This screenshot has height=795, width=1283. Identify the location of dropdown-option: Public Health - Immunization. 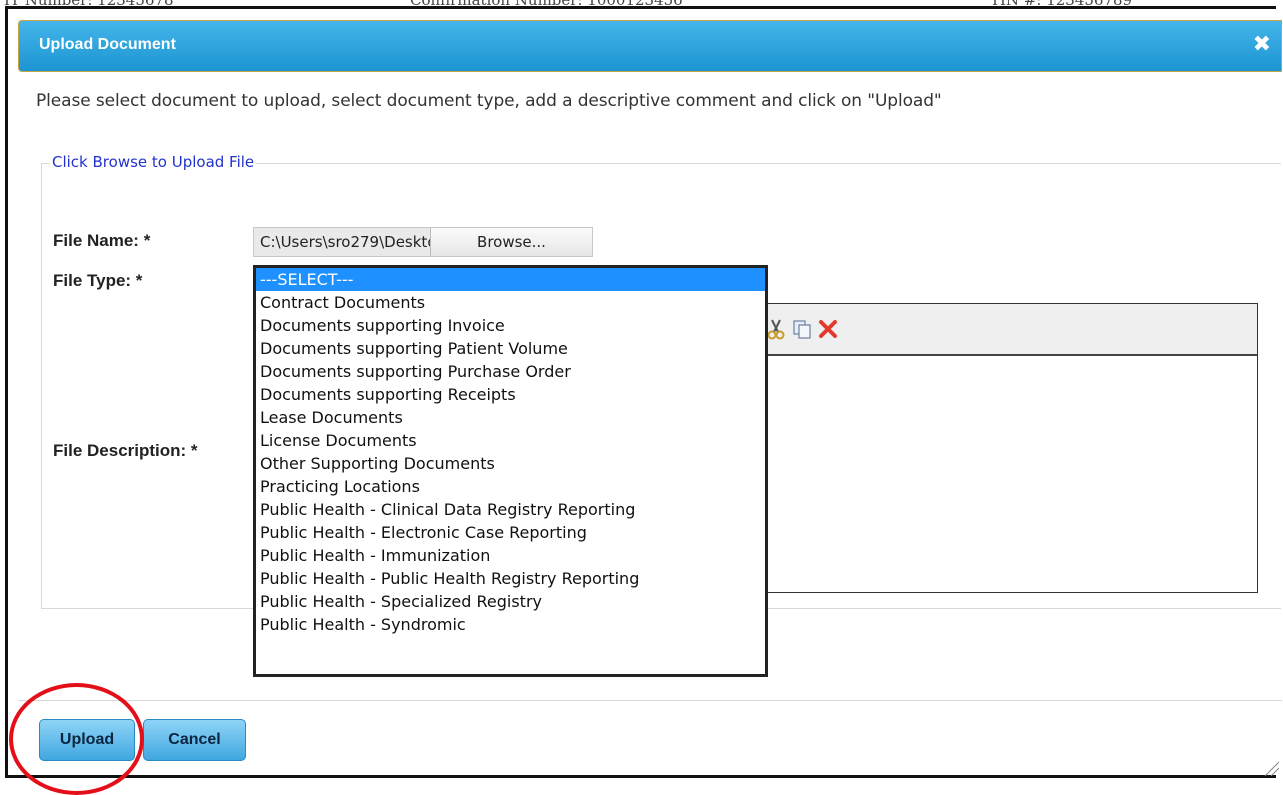
(510, 555).